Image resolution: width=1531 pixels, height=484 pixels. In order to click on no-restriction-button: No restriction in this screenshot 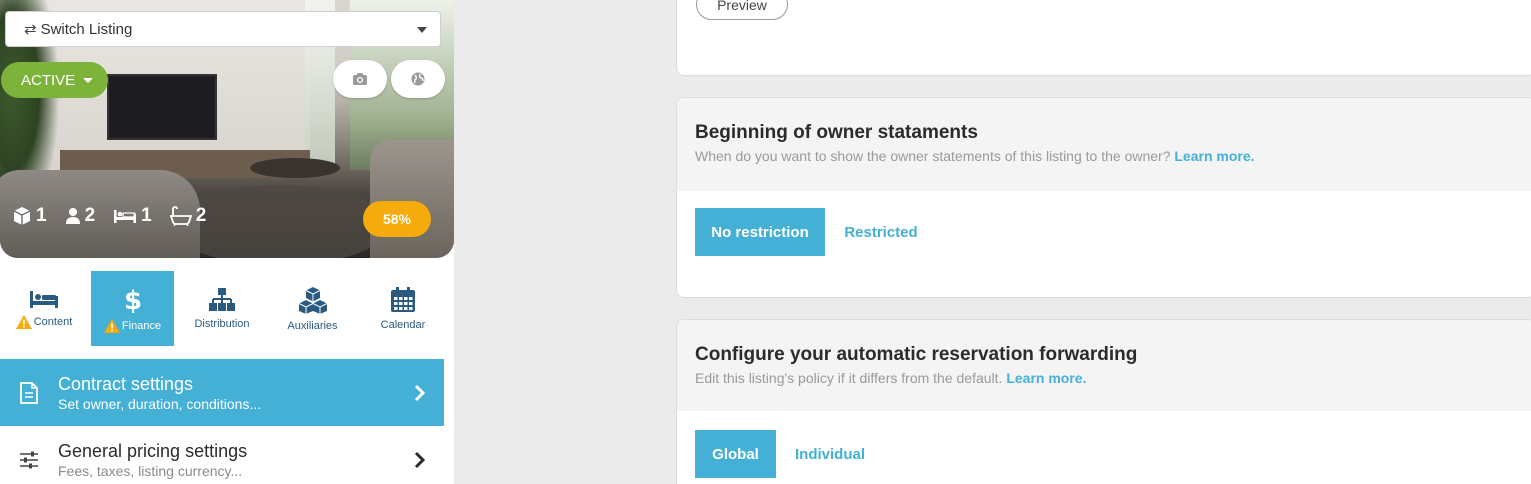, I will do `click(760, 232)`.